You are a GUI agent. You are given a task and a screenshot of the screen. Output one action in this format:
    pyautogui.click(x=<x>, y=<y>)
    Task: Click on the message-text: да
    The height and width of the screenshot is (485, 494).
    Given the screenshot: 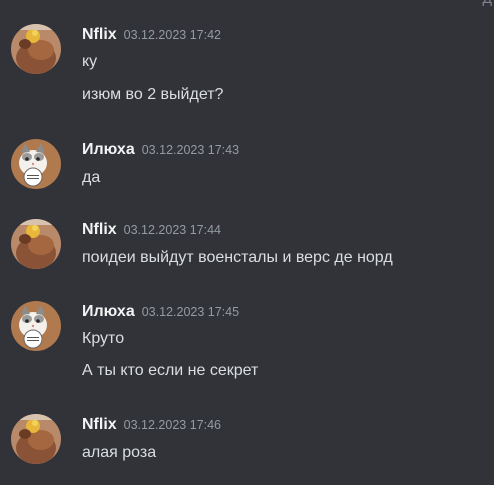 What is the action you would take?
    pyautogui.click(x=91, y=177)
    